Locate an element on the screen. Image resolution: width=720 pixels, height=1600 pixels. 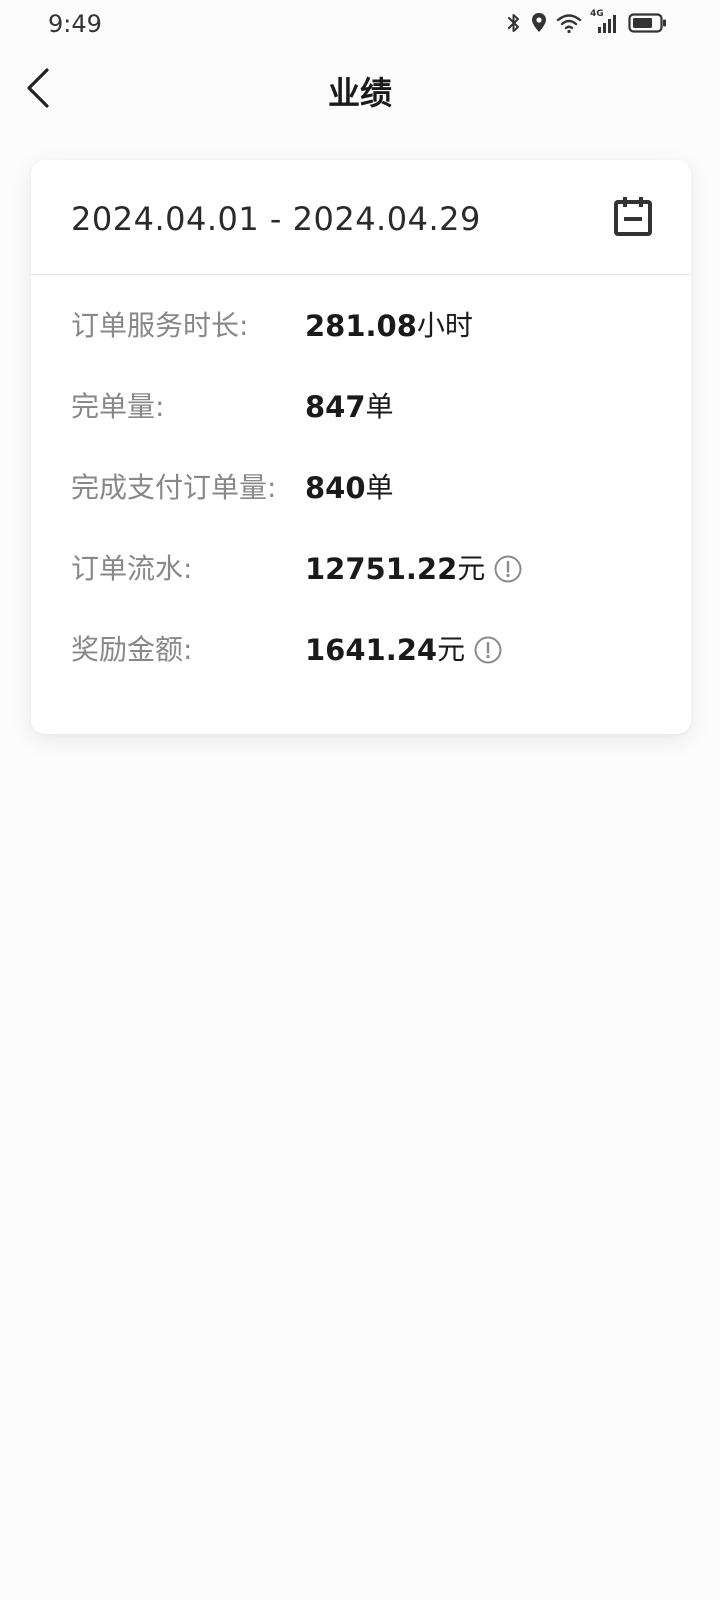
stat-label: 订单服务时长: is located at coordinates (160, 325).